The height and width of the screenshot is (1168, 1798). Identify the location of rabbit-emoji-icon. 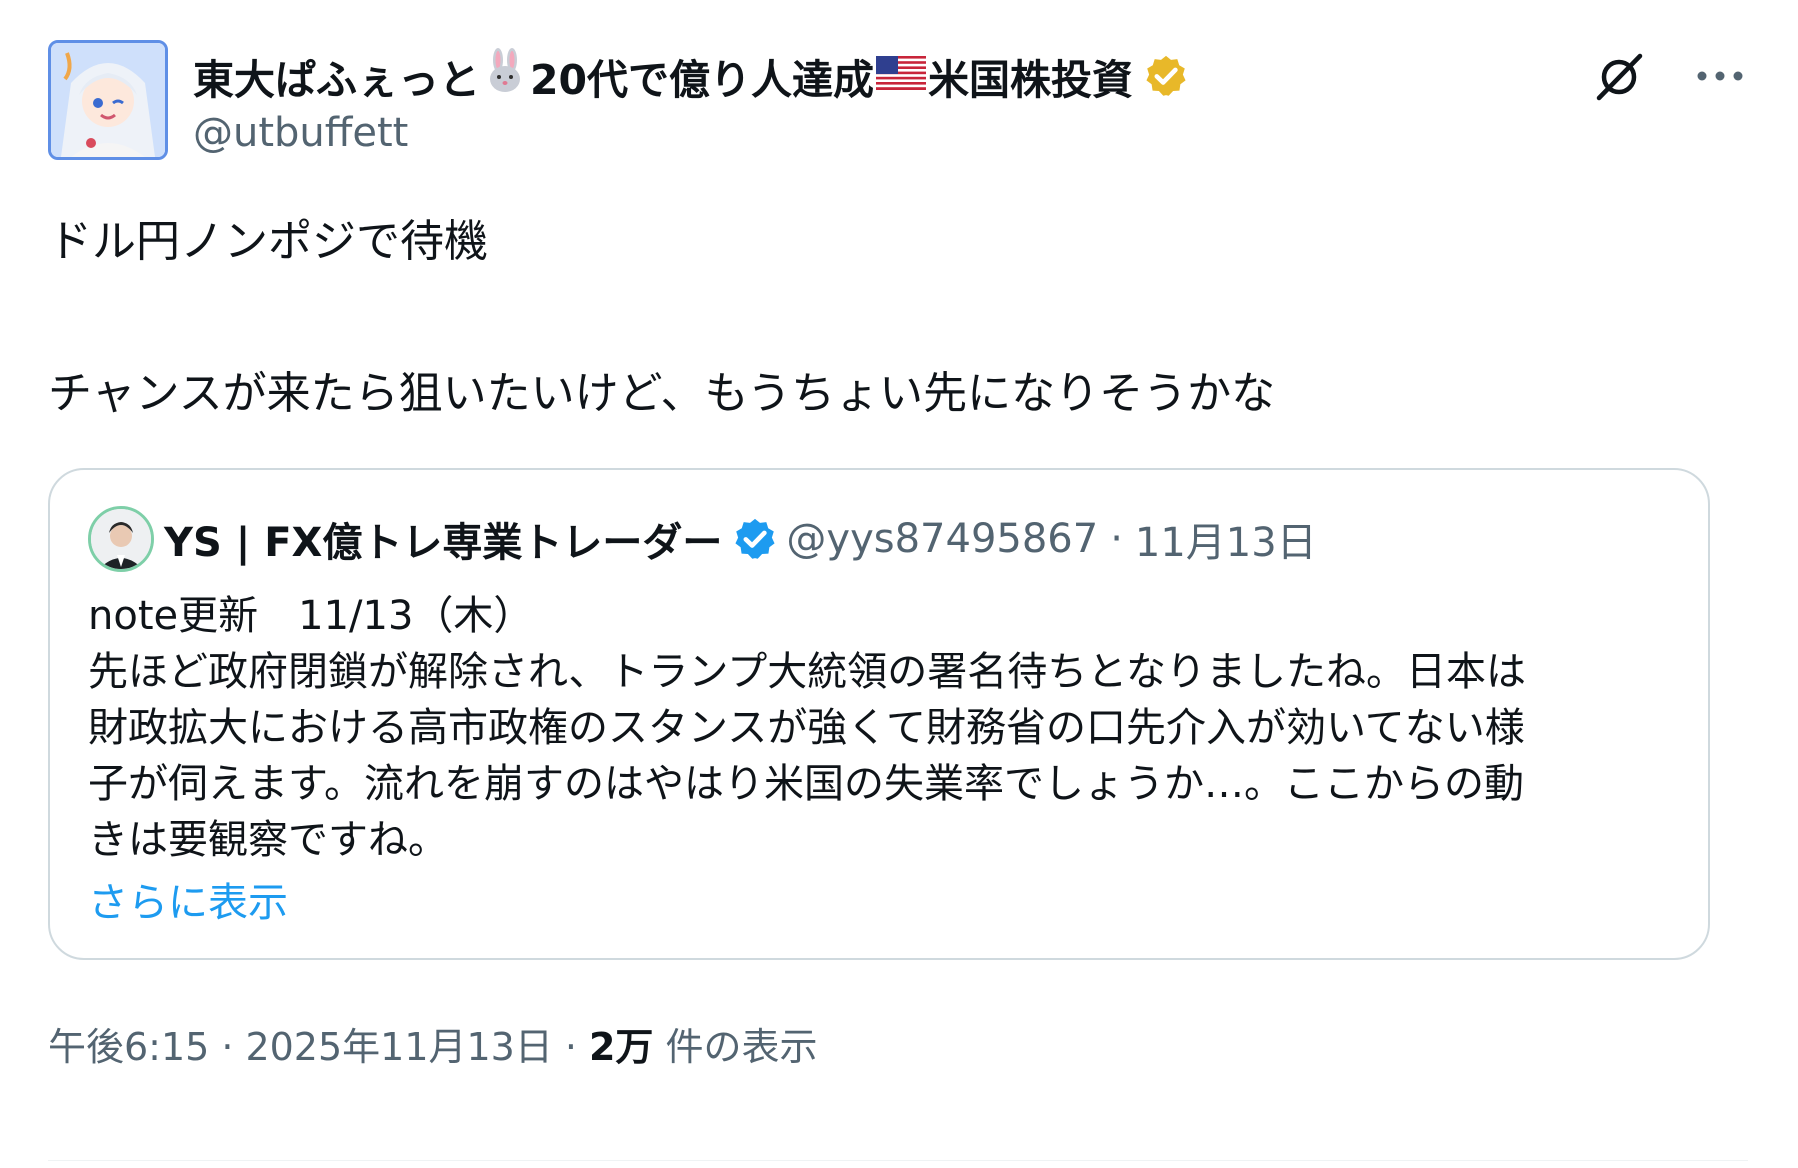
(505, 76).